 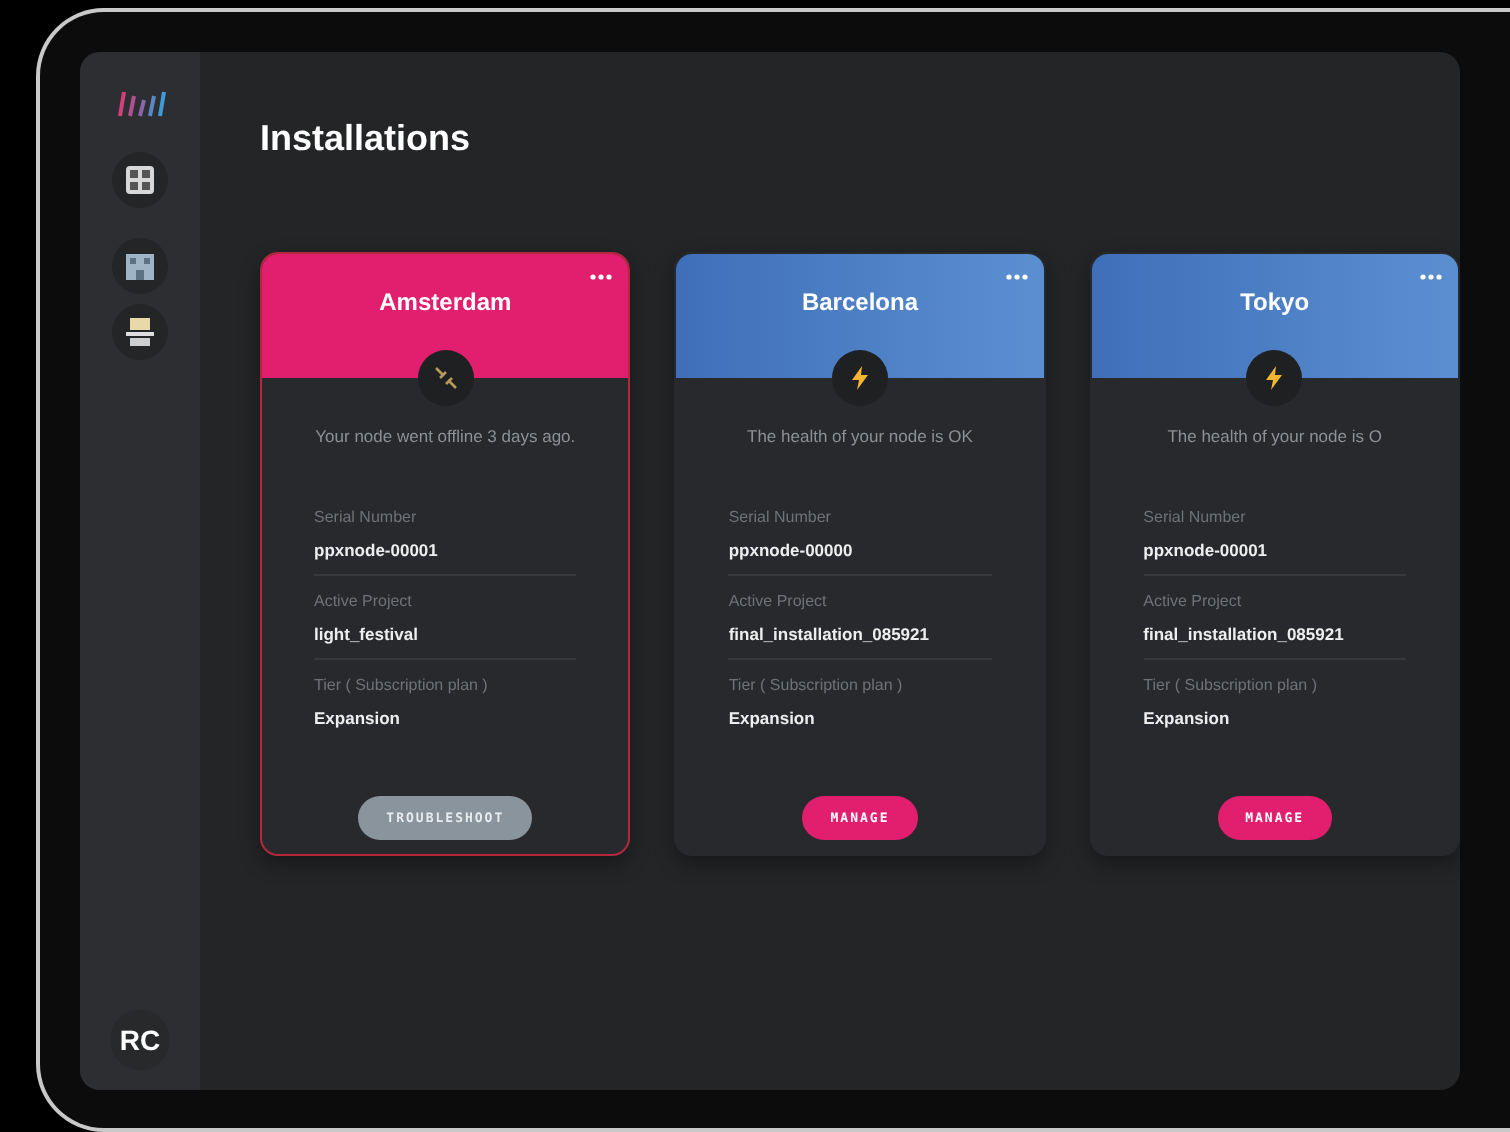 What do you see at coordinates (445, 436) in the screenshot?
I see `status-message: Your node went offline 3 days ago.` at bounding box center [445, 436].